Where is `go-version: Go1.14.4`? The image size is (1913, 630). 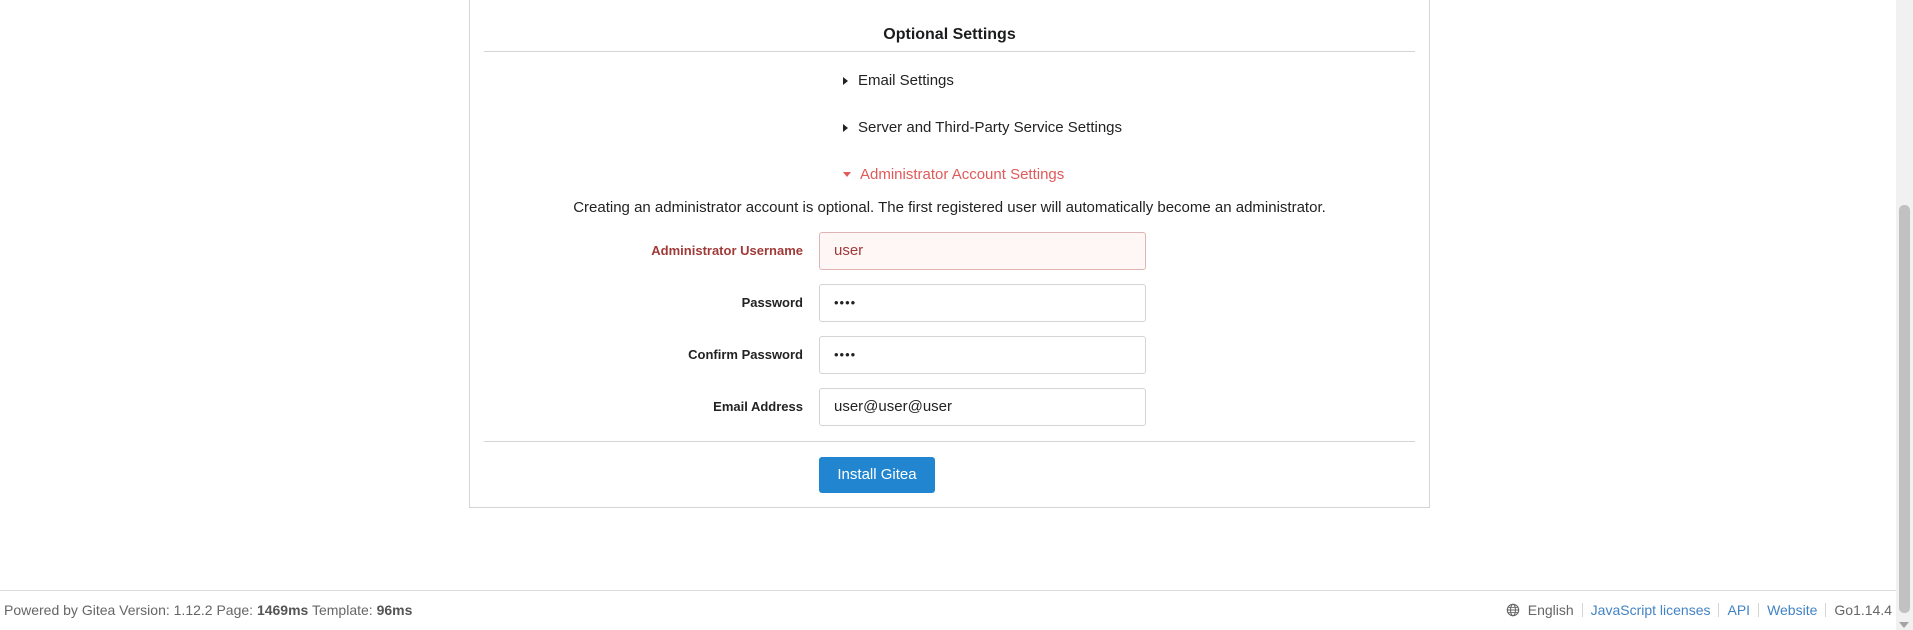
go-version: Go1.14.4 is located at coordinates (1863, 610).